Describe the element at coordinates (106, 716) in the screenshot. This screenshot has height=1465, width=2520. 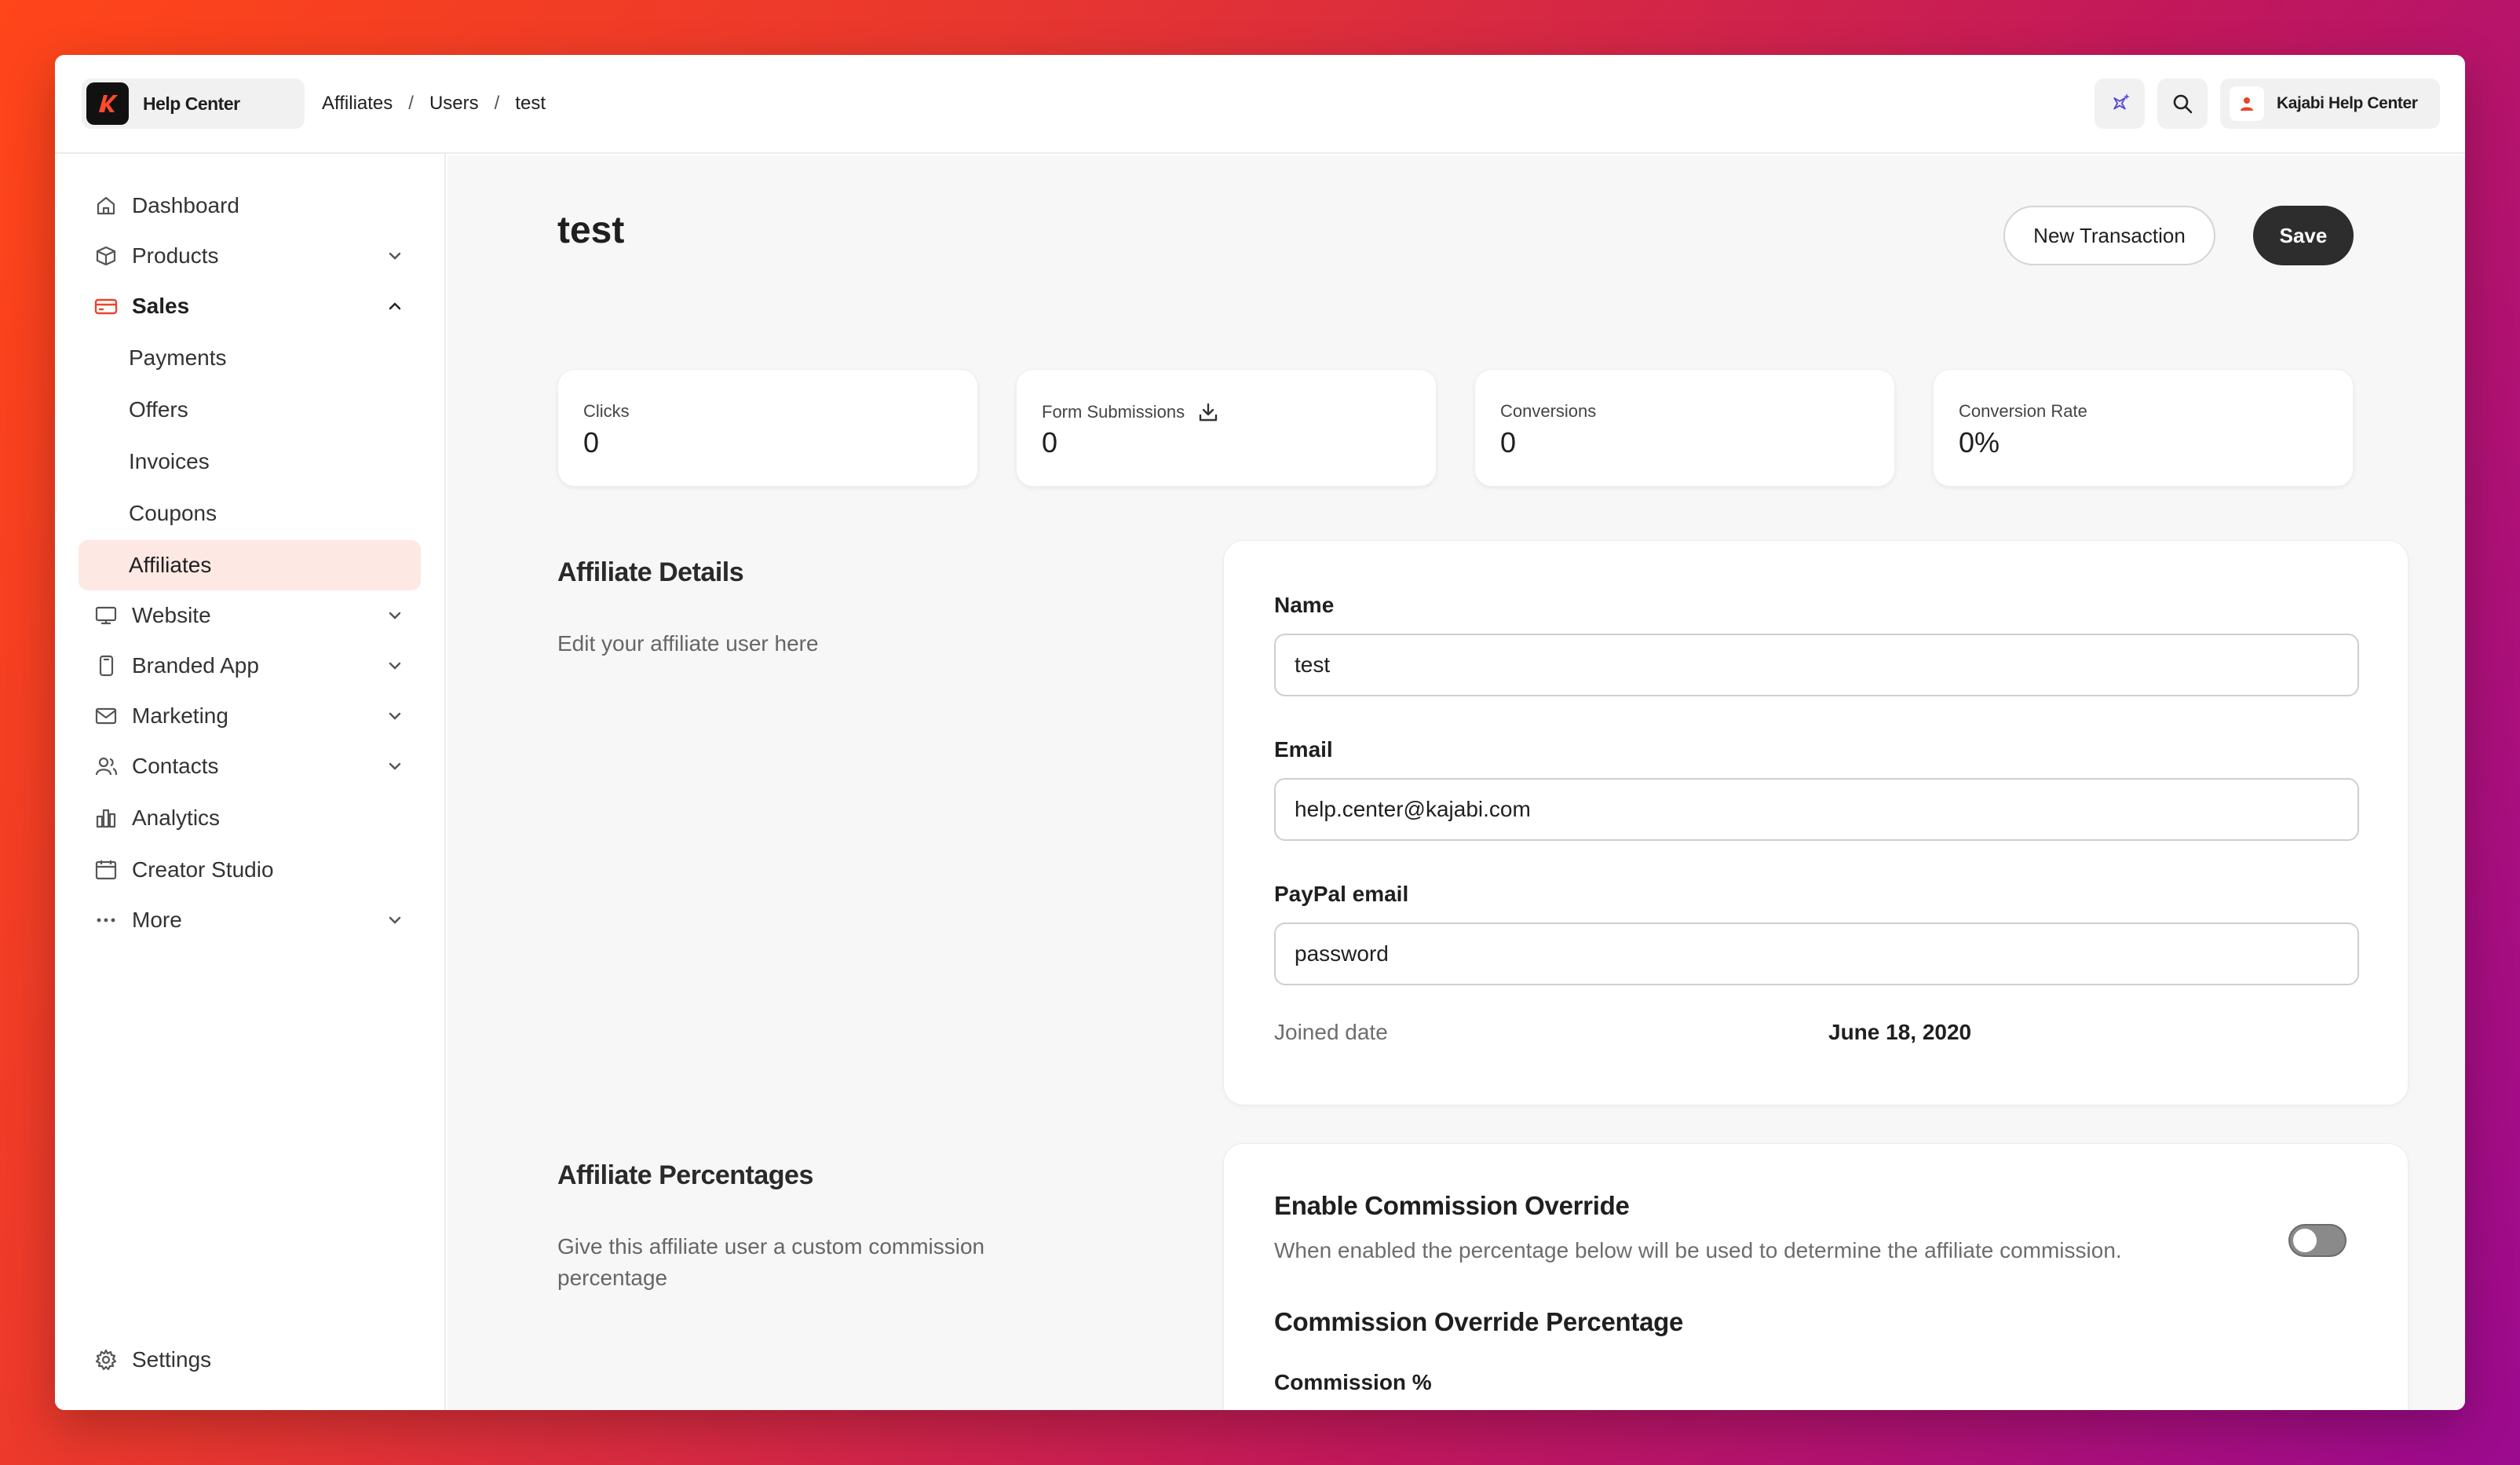
I see `mail-icon` at that location.